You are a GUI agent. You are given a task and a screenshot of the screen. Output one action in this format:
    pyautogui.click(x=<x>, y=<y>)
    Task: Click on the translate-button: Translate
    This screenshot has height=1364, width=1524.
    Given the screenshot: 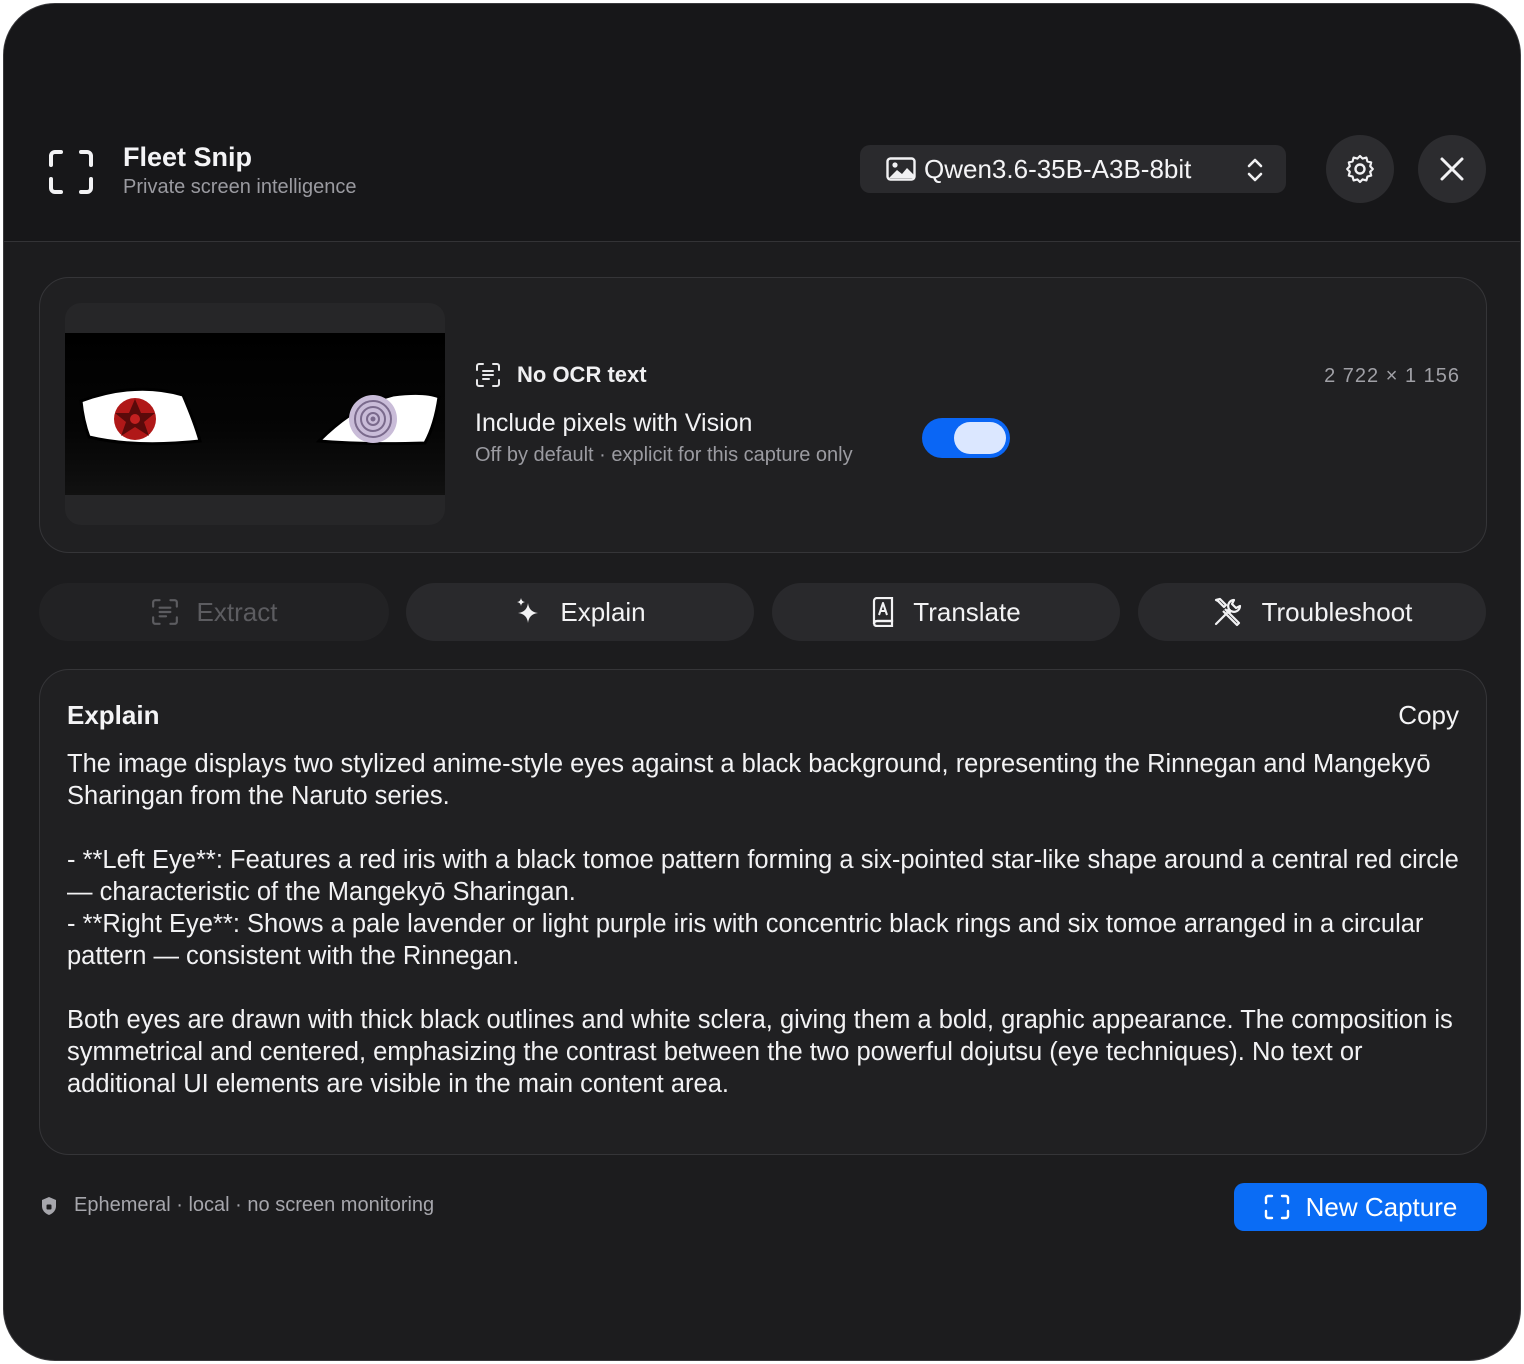 What is the action you would take?
    pyautogui.click(x=946, y=612)
    